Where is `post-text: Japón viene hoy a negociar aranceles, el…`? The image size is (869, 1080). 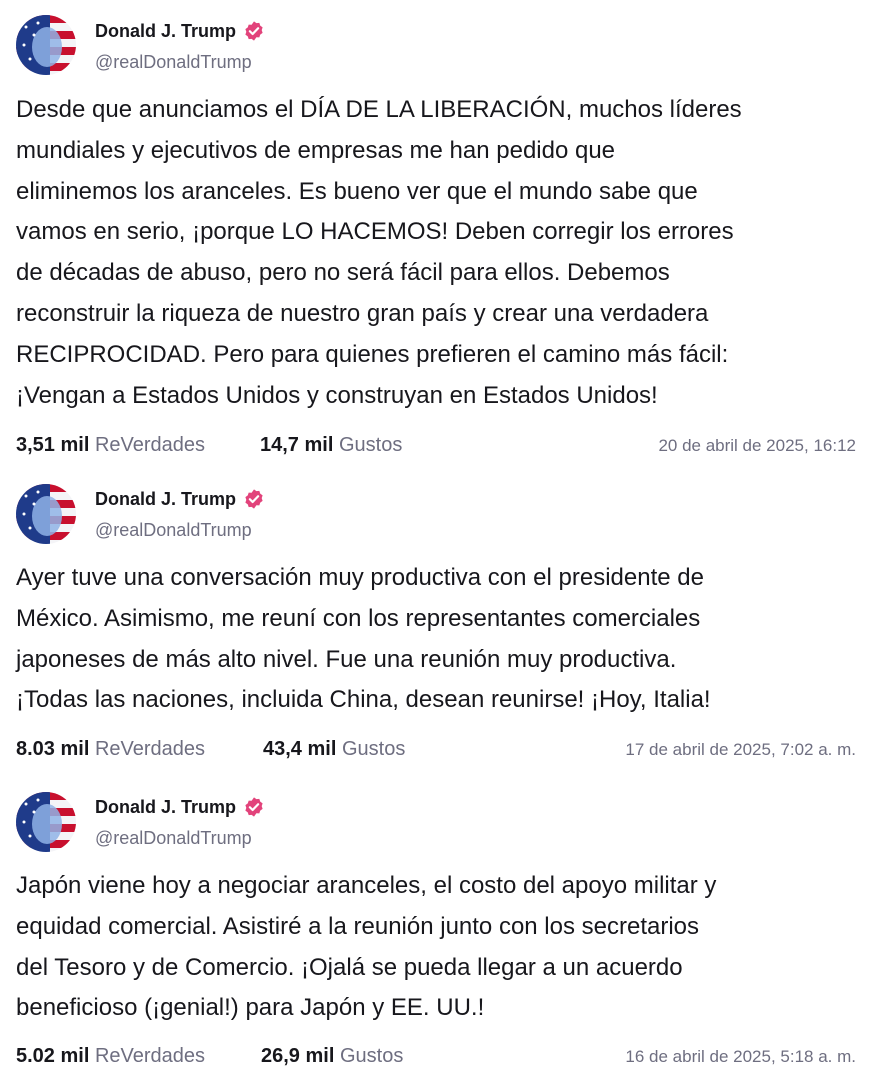
post-text: Japón viene hoy a negociar aranceles, el… is located at coordinates (366, 947).